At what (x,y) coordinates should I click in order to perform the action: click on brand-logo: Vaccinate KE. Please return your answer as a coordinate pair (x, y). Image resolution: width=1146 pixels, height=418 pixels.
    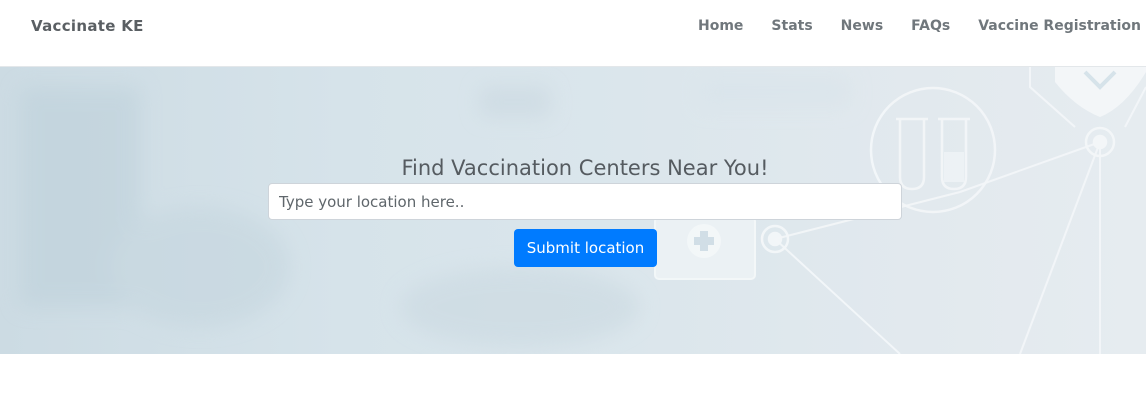
    Looking at the image, I should click on (87, 26).